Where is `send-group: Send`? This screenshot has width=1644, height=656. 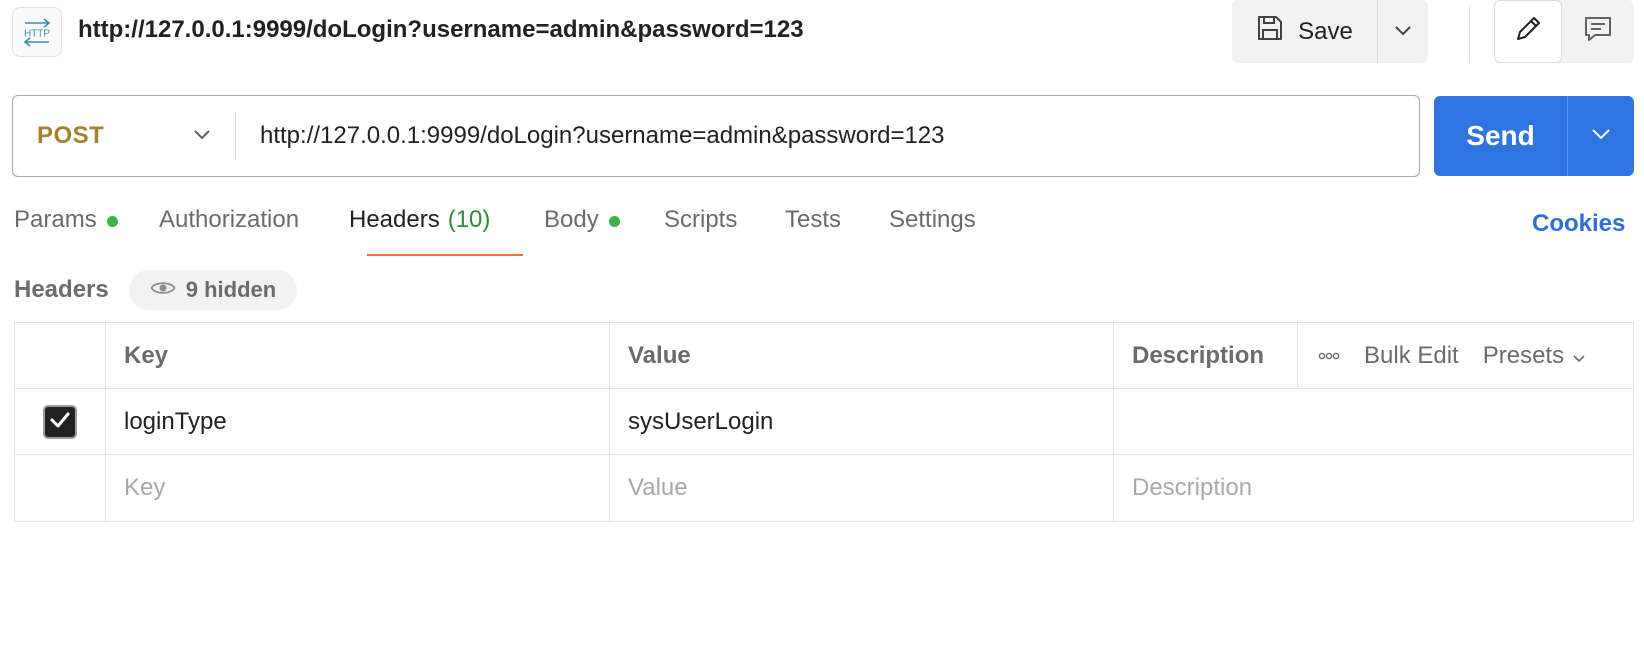 send-group: Send is located at coordinates (1534, 136).